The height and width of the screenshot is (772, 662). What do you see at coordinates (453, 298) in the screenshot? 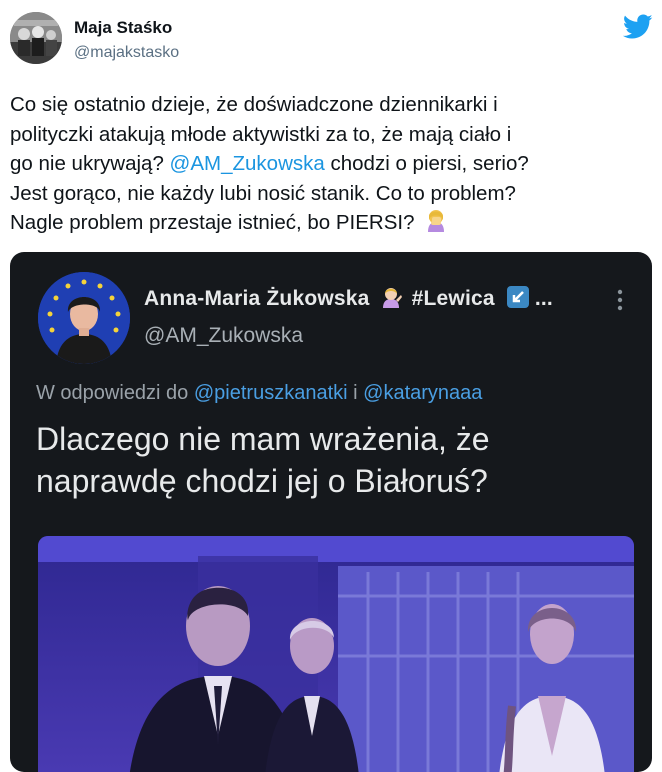
I see `embedded-author-suffix: #Lewica` at bounding box center [453, 298].